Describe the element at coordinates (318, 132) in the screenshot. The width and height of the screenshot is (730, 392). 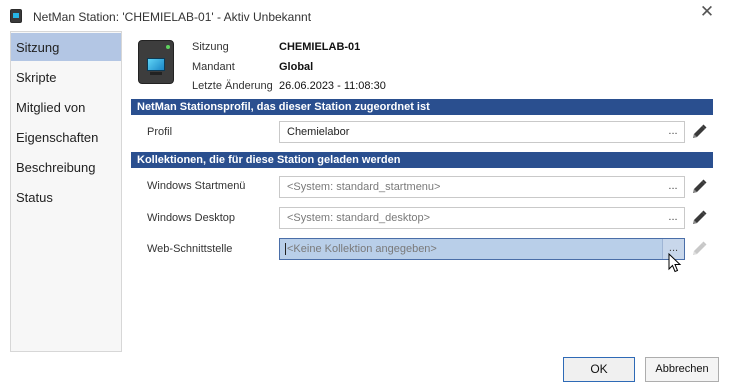
I see `profile-value: Chemielabor` at that location.